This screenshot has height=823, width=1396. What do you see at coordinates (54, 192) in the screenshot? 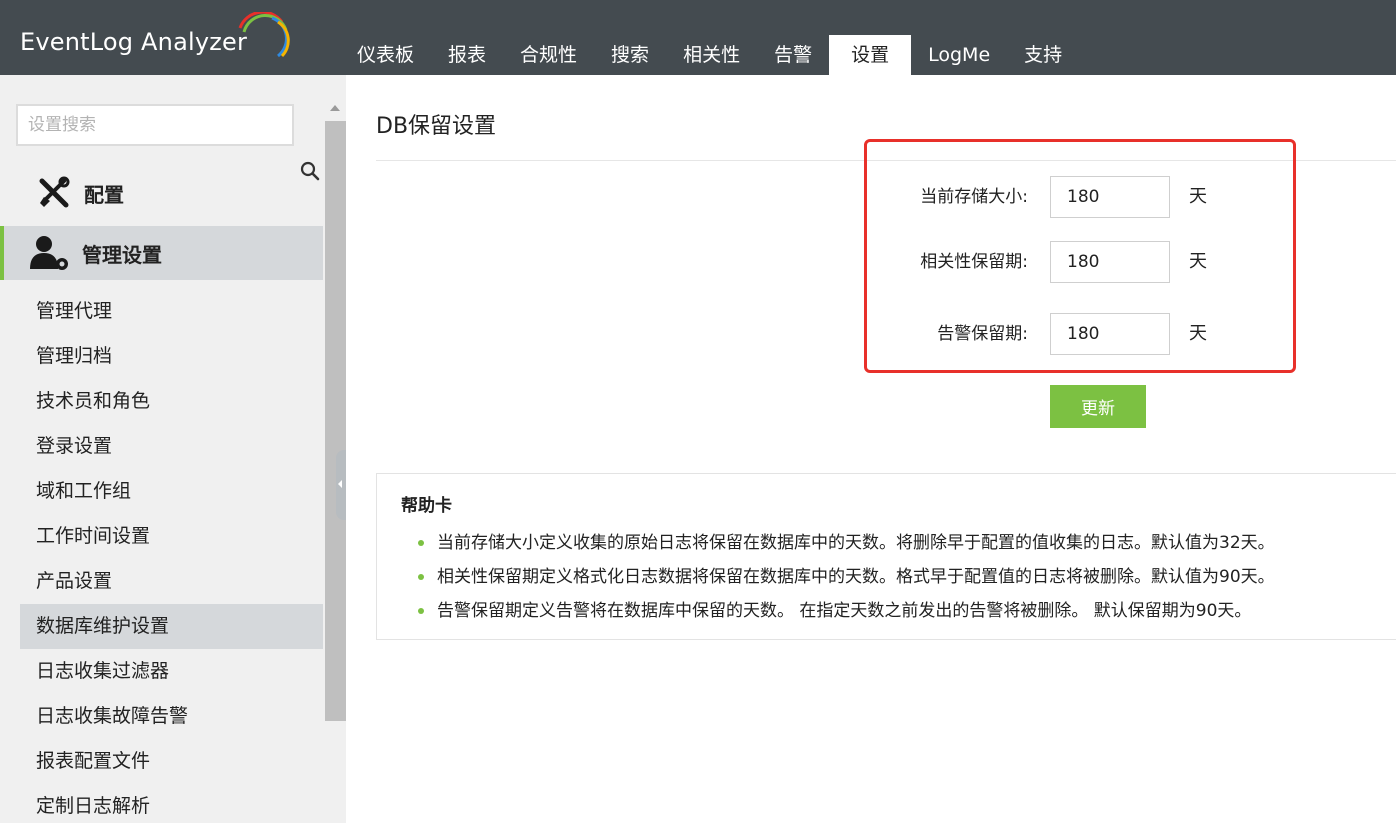
I see `tools-icon` at bounding box center [54, 192].